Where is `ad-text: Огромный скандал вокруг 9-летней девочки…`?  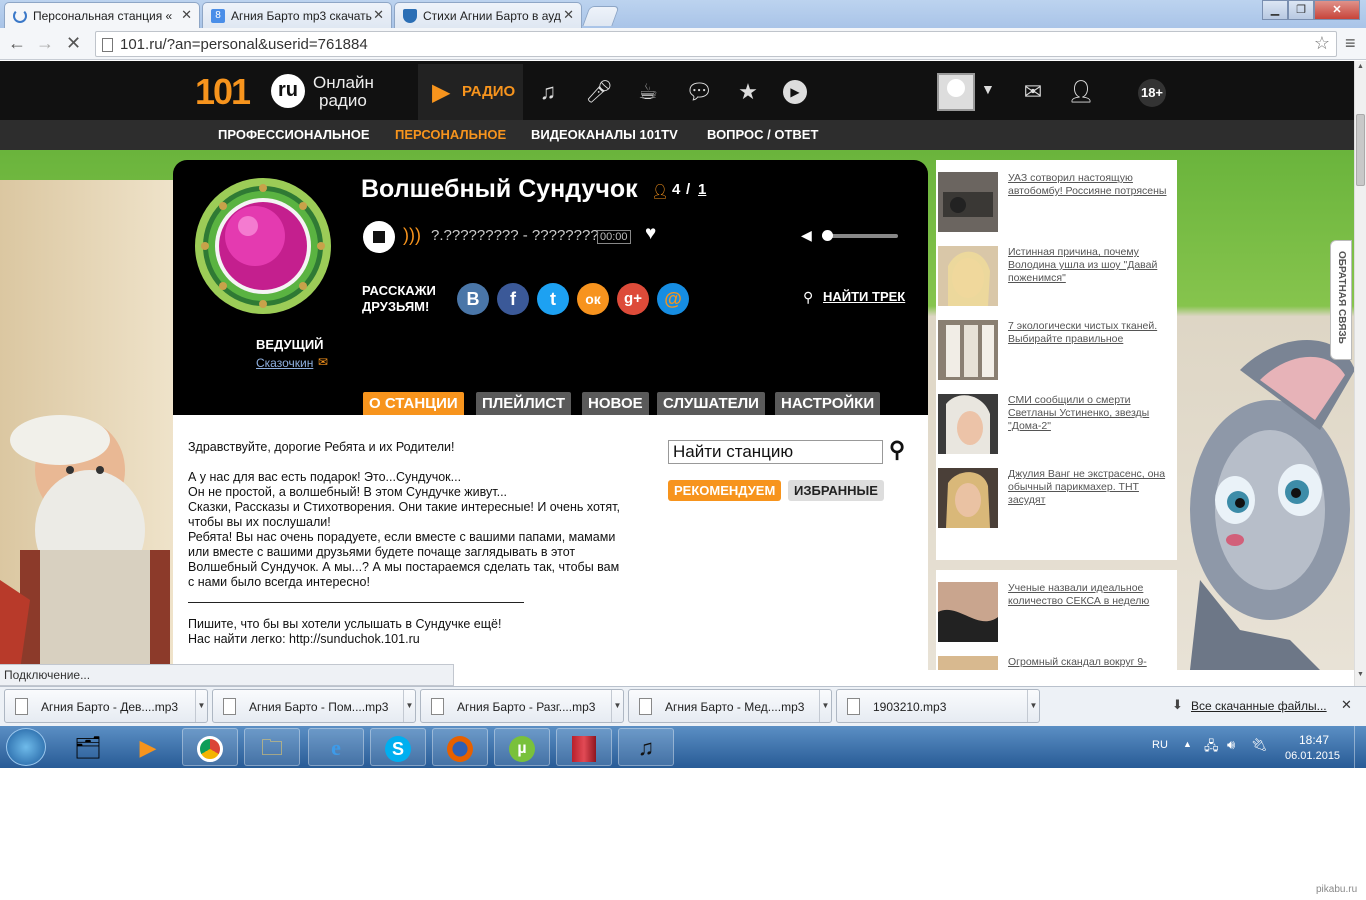 ad-text: Огромный скандал вокруг 9-летней девочки… is located at coordinates (1092, 663).